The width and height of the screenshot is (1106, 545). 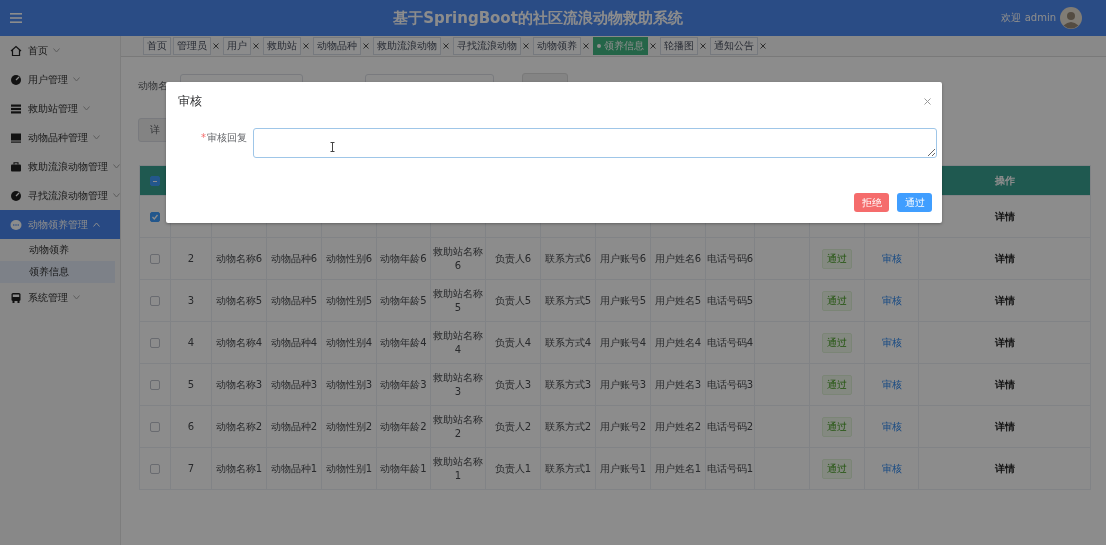 I want to click on table-cell: 动物名称3, so click(x=239, y=384).